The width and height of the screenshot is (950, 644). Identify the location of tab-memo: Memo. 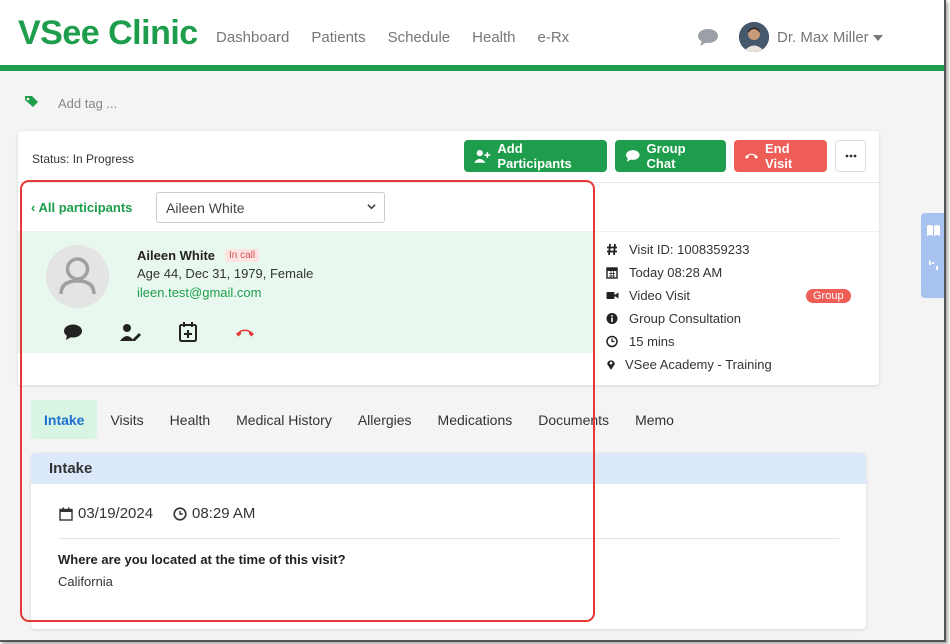
(654, 419).